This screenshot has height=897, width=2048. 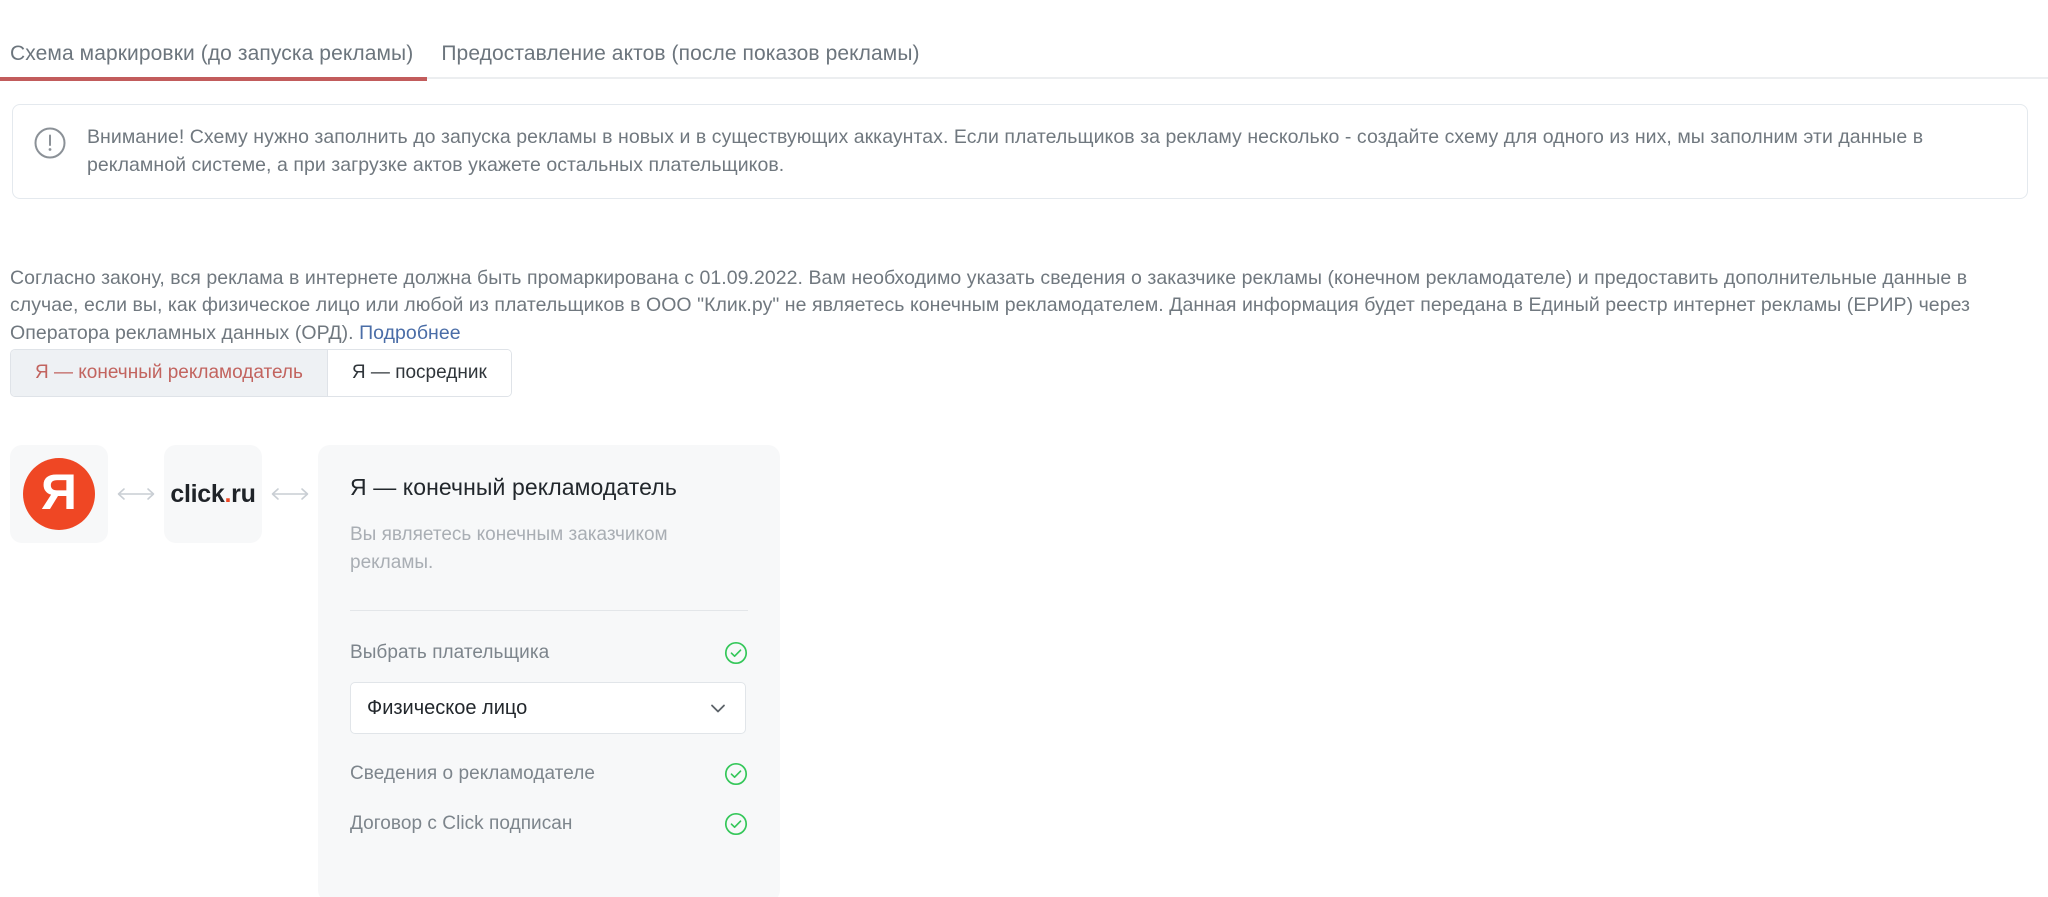 I want to click on advertiser-info-row: Сведения о рекламодателе, so click(x=549, y=774).